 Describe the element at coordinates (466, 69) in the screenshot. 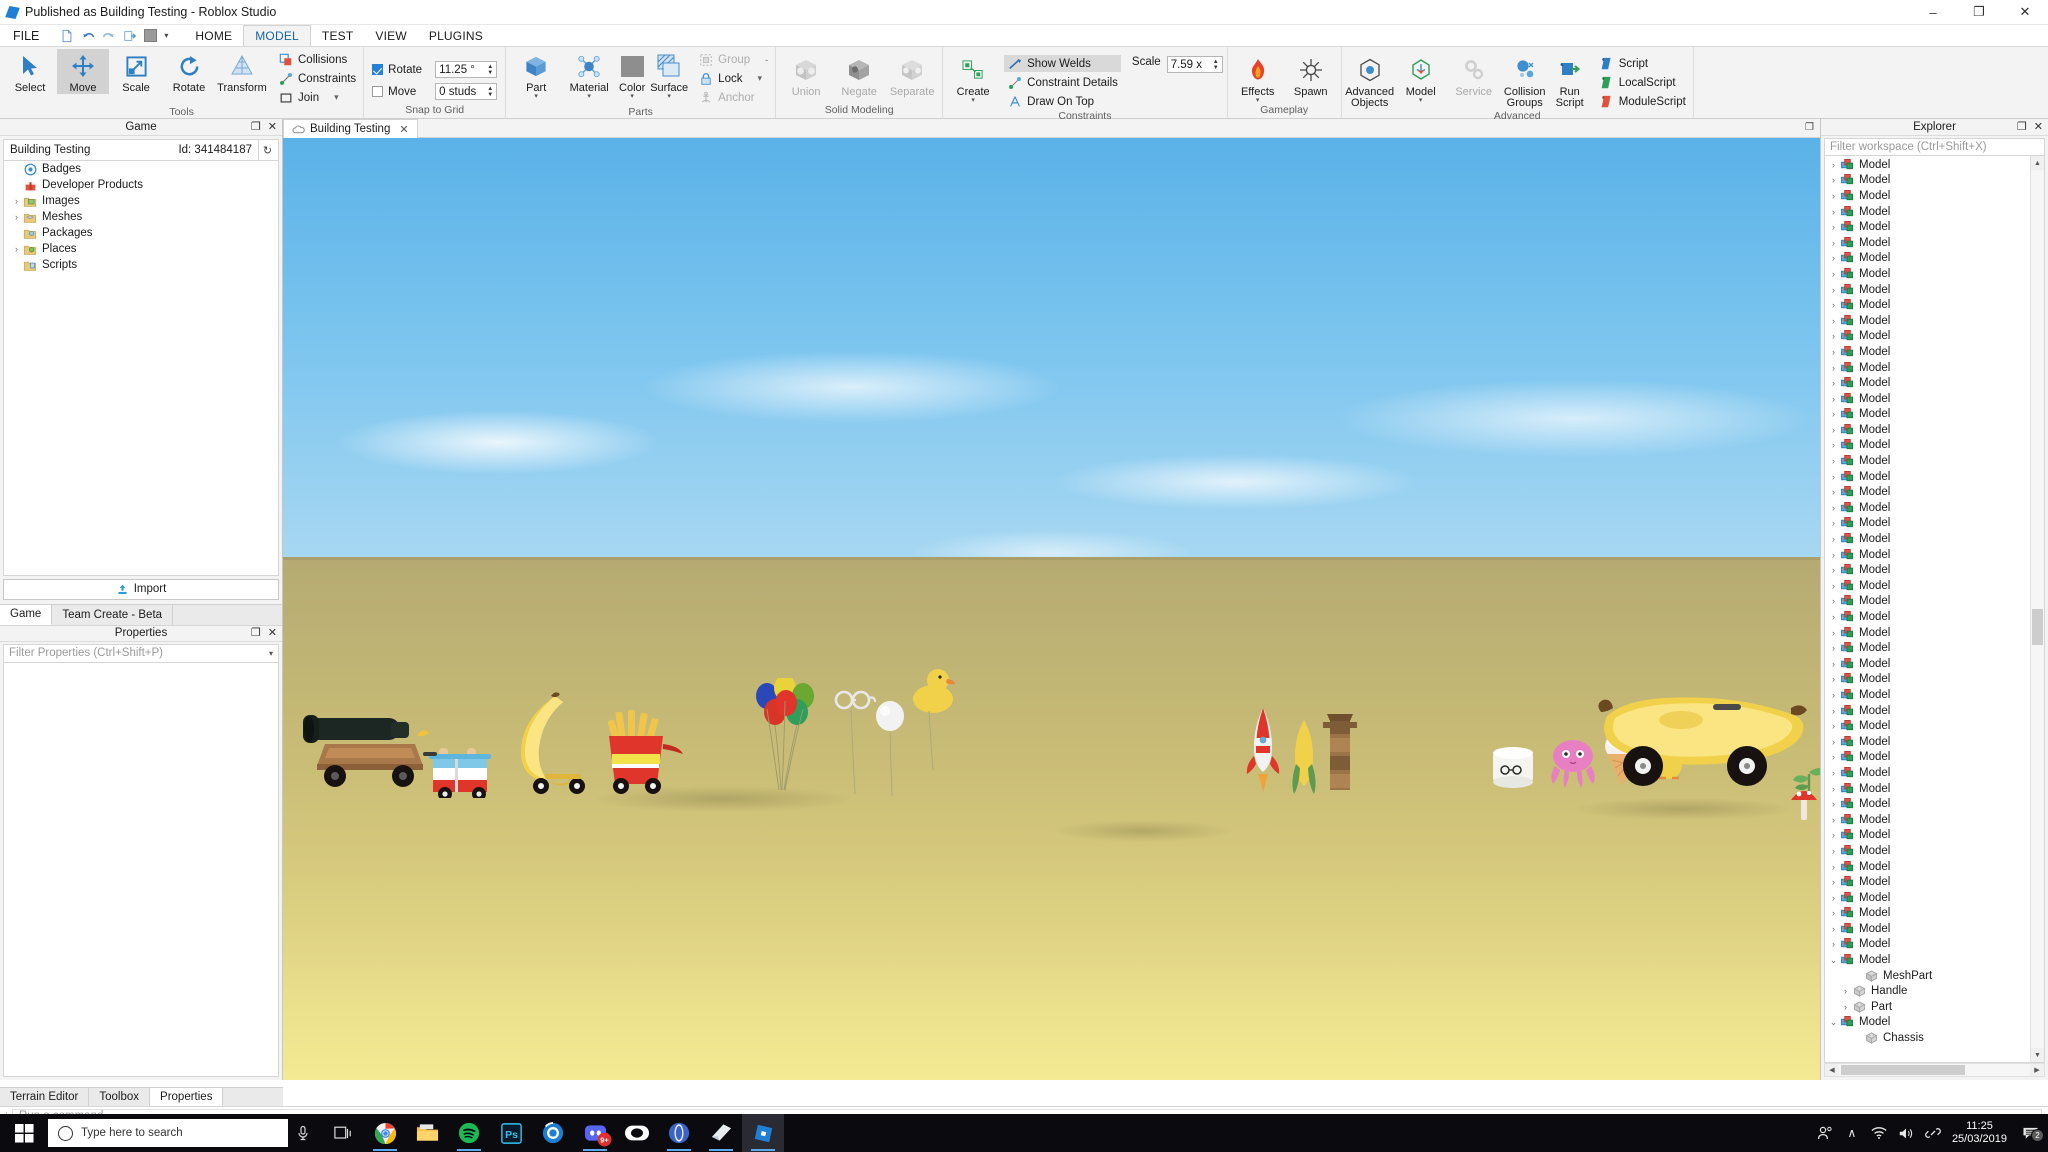

I see `snap-rotate-stepper: 11.25 ° ▲ ▼` at that location.